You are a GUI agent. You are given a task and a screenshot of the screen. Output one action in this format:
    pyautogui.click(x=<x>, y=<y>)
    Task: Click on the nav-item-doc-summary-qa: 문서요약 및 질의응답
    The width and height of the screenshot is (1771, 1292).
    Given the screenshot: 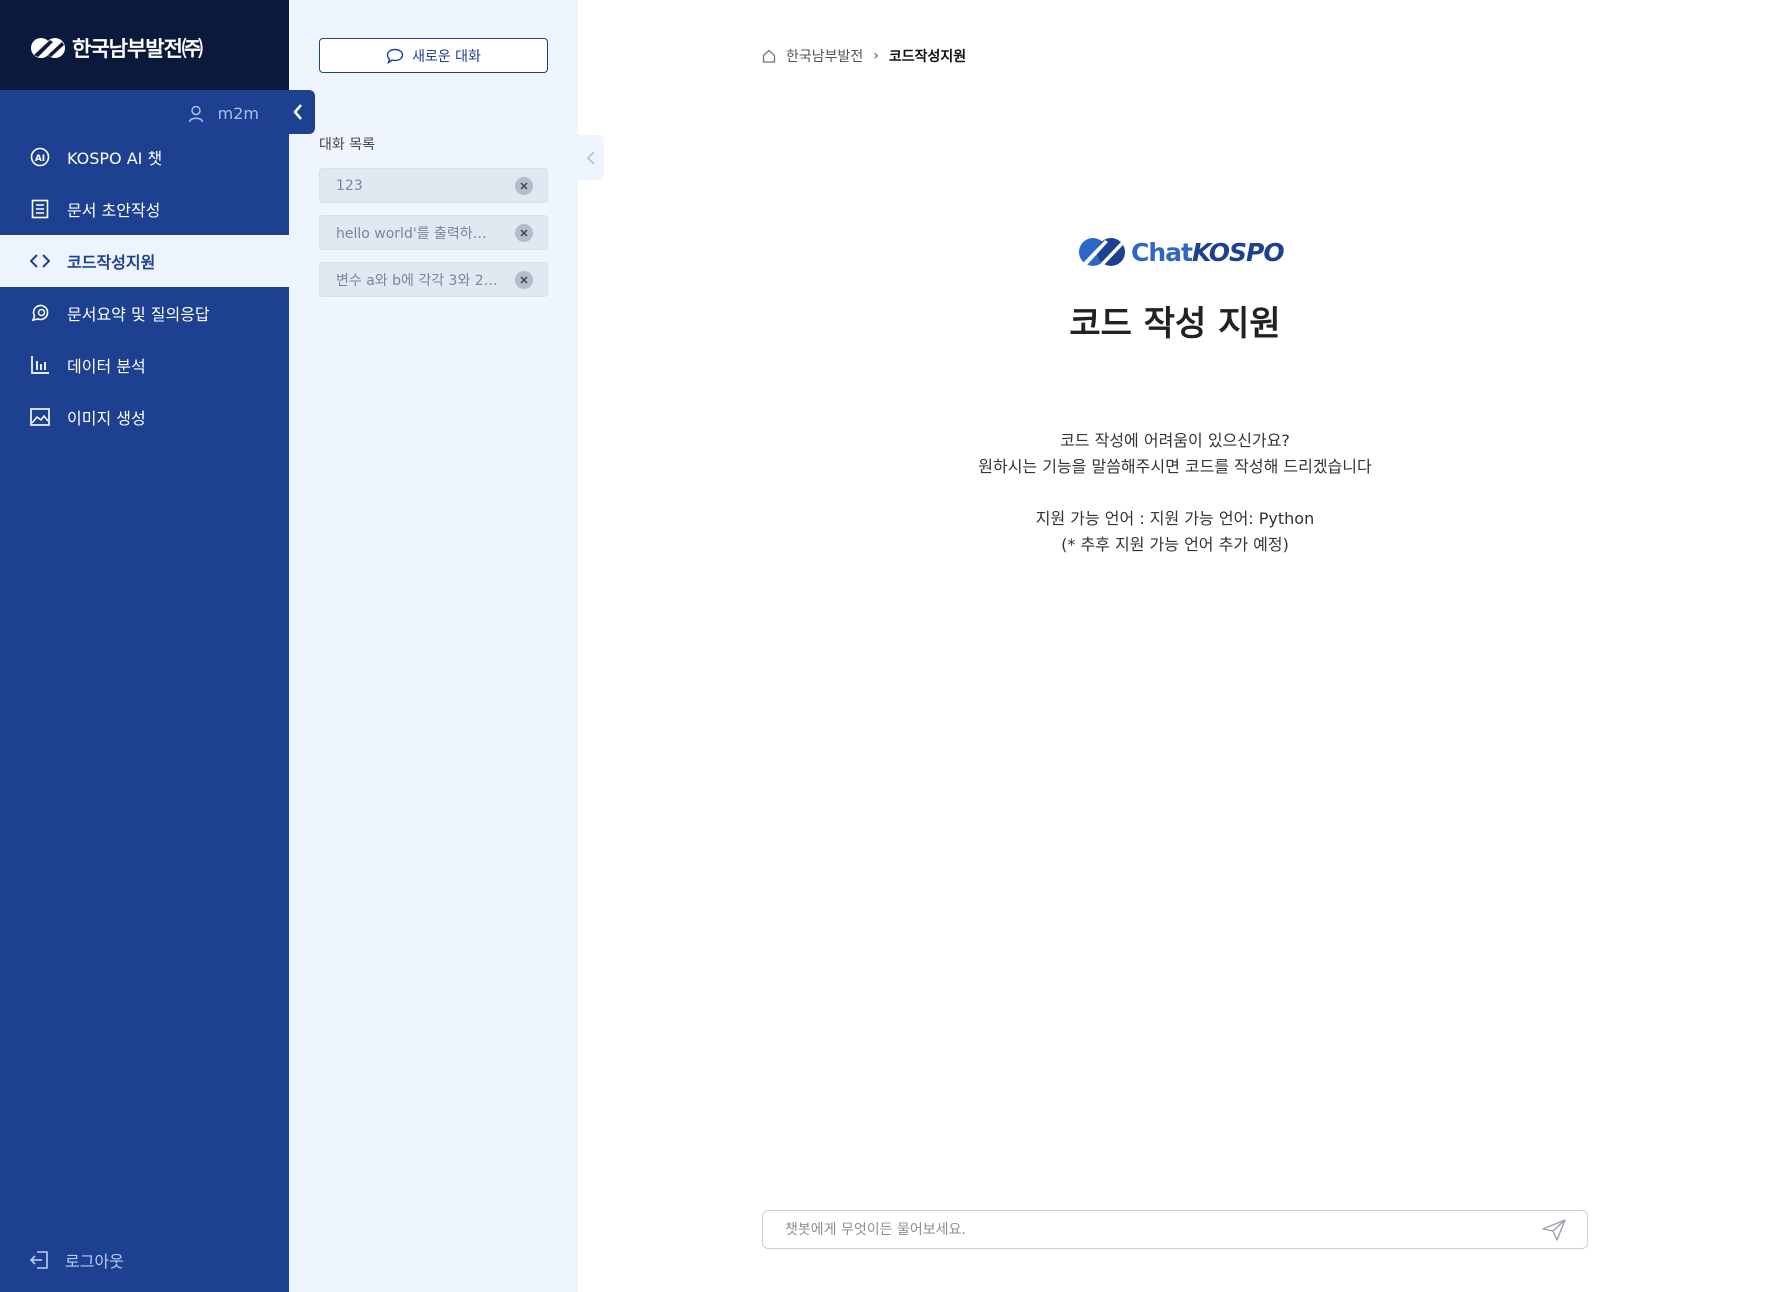 What is the action you would take?
    pyautogui.click(x=144, y=313)
    